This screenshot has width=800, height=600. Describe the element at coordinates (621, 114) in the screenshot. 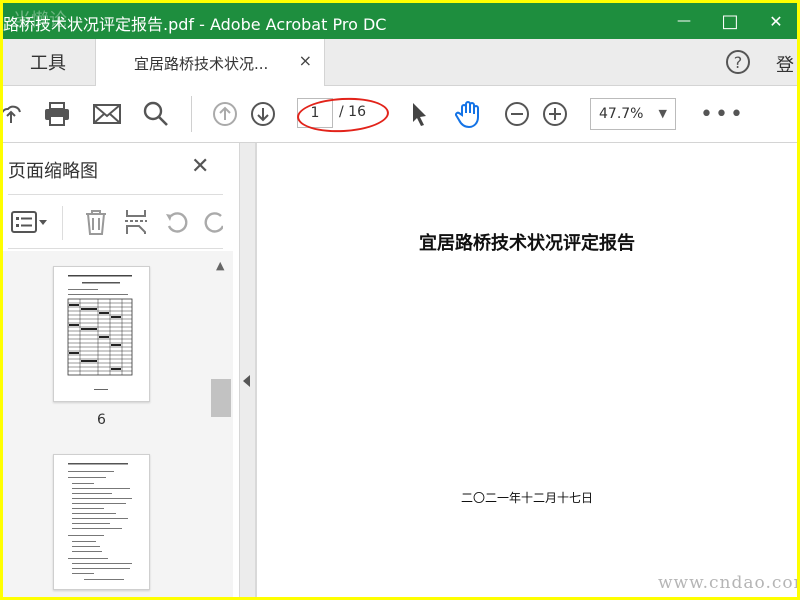

I see `zoom-value: 47.7%` at that location.